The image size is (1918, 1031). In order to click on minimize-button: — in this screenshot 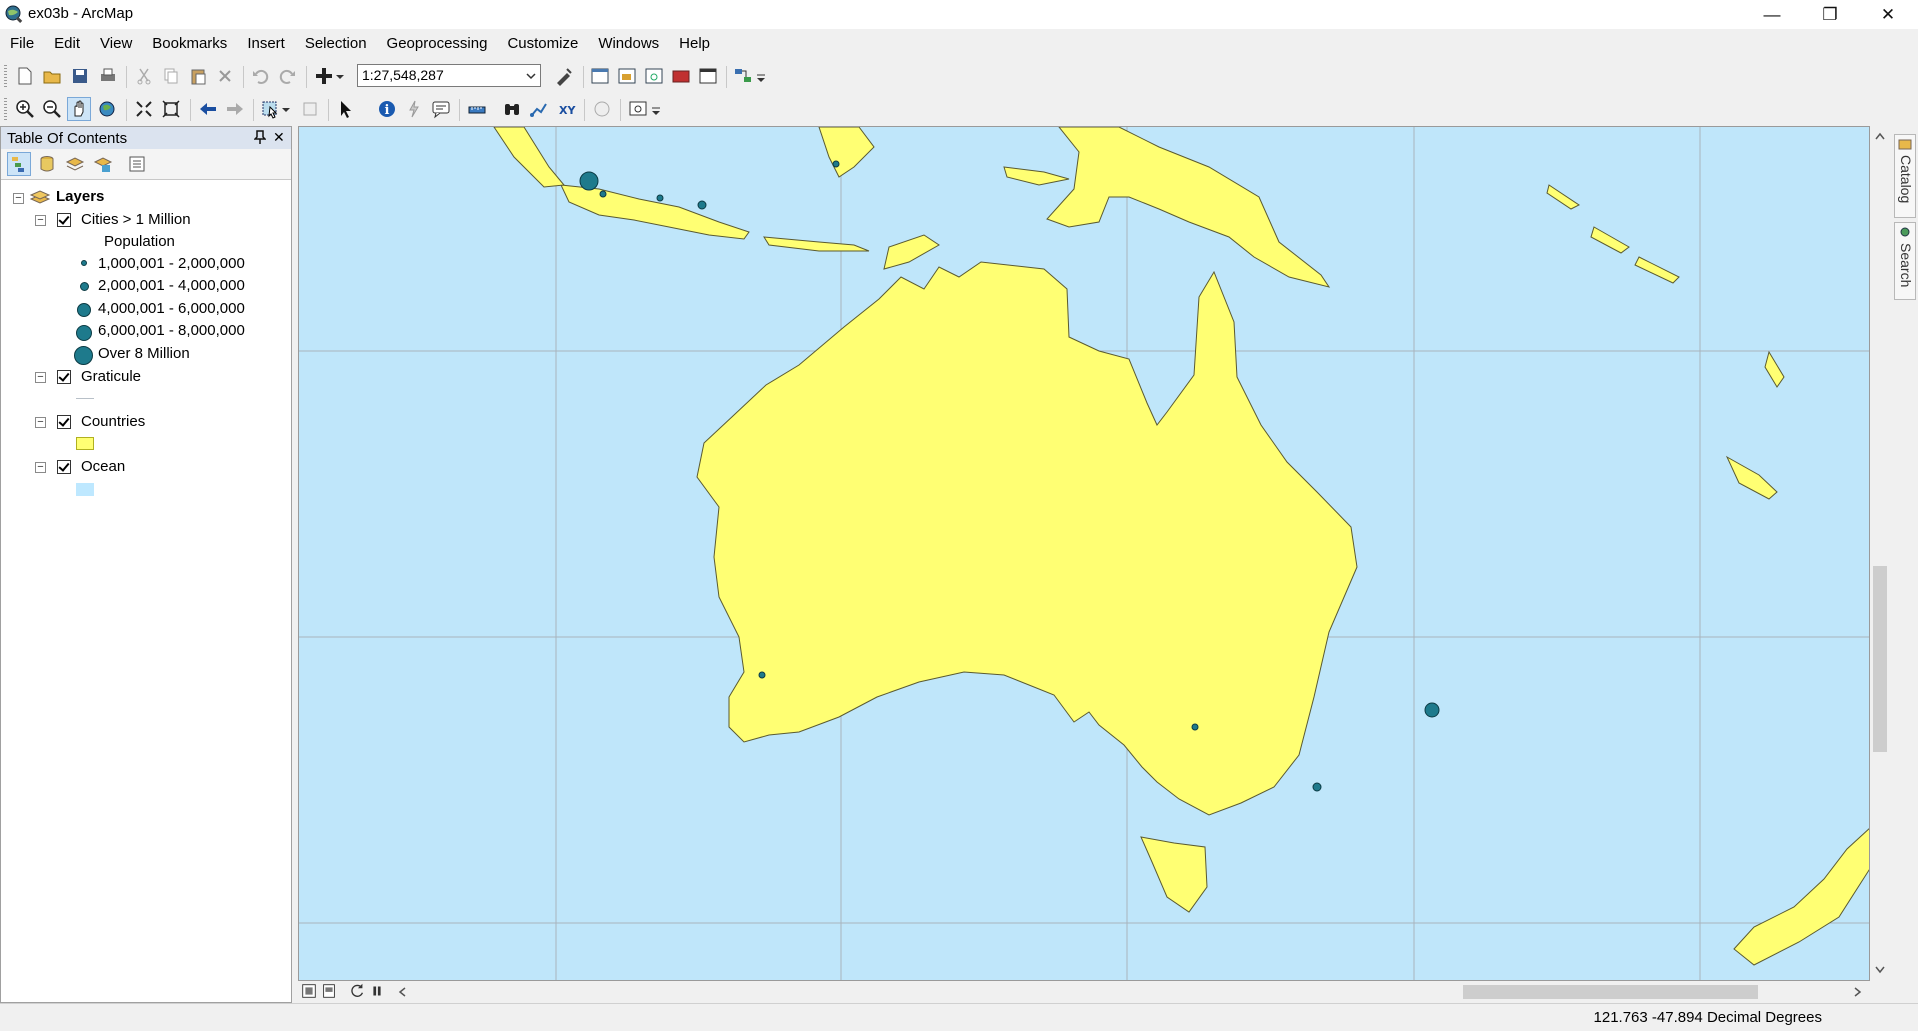, I will do `click(1772, 14)`.